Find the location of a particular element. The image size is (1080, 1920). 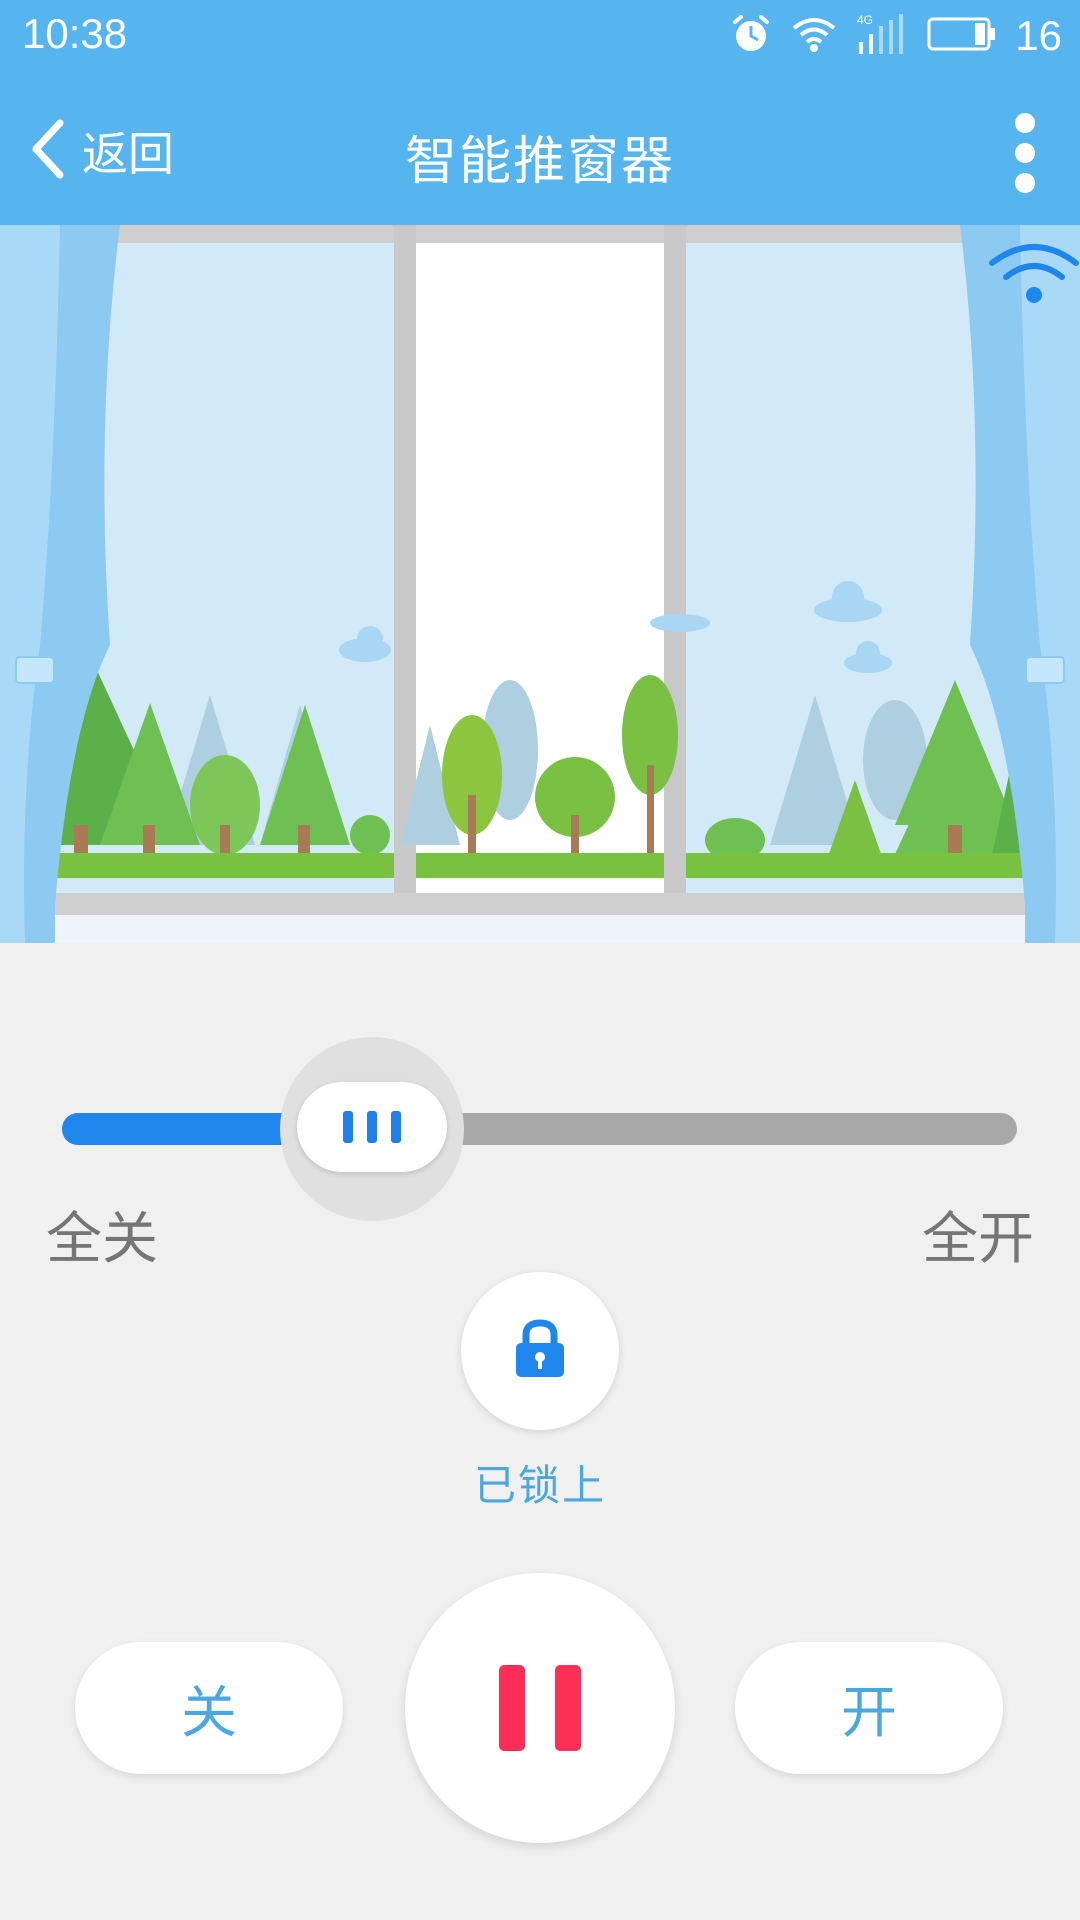

lock-status-label: 已锁上 is located at coordinates (539, 1485).